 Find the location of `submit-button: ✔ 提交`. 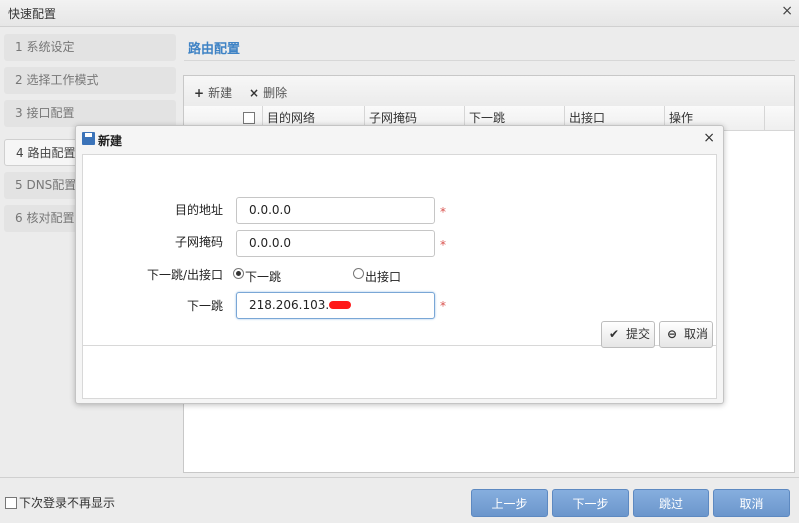

submit-button: ✔ 提交 is located at coordinates (628, 334).